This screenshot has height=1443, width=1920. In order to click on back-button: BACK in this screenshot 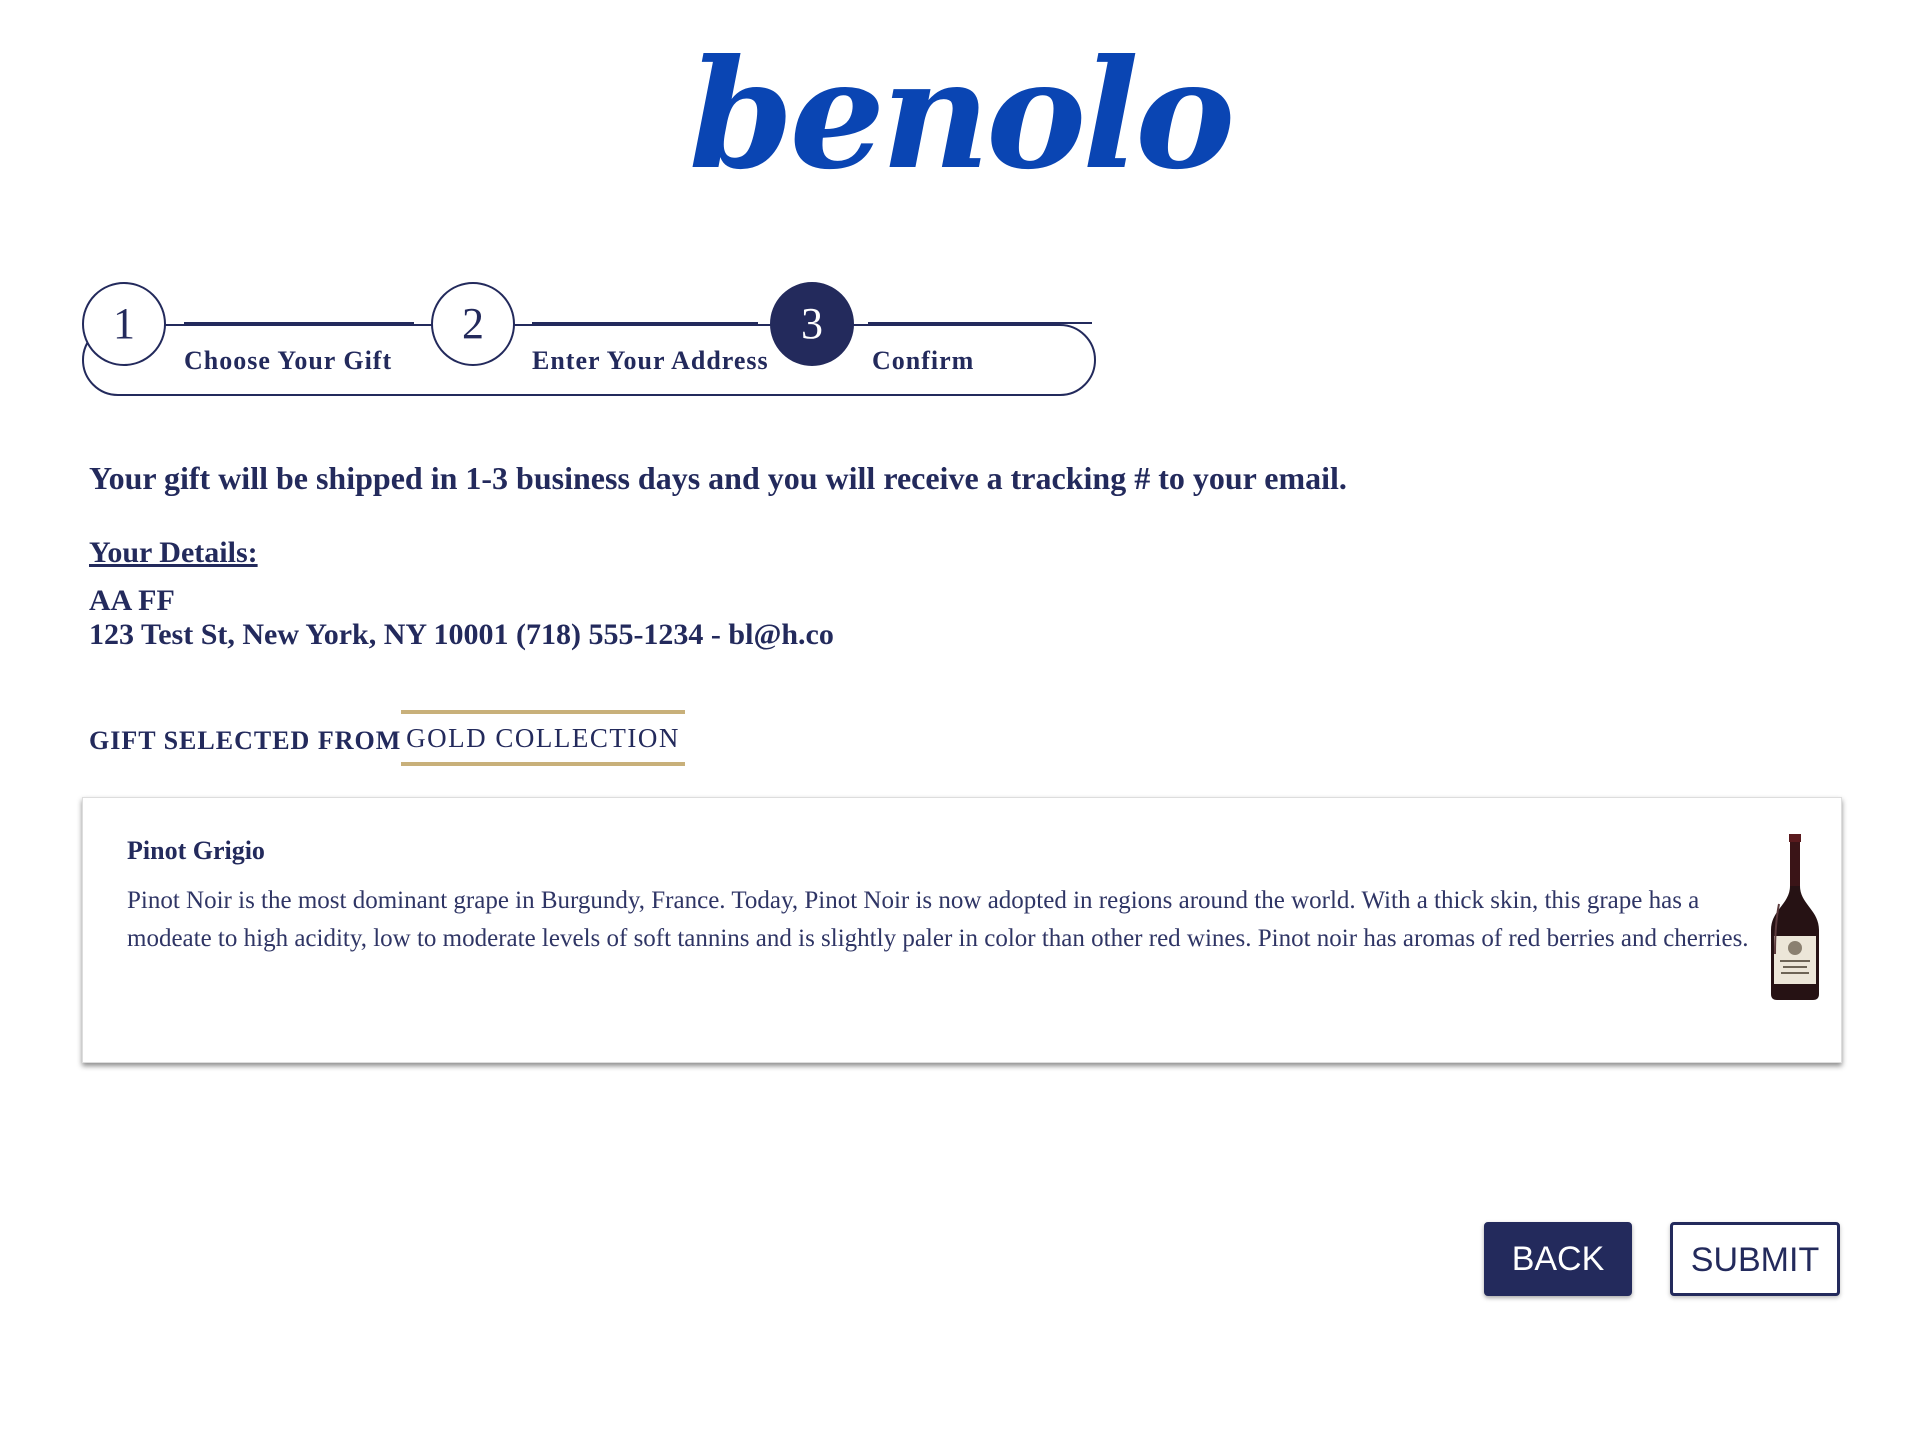, I will do `click(1558, 1259)`.